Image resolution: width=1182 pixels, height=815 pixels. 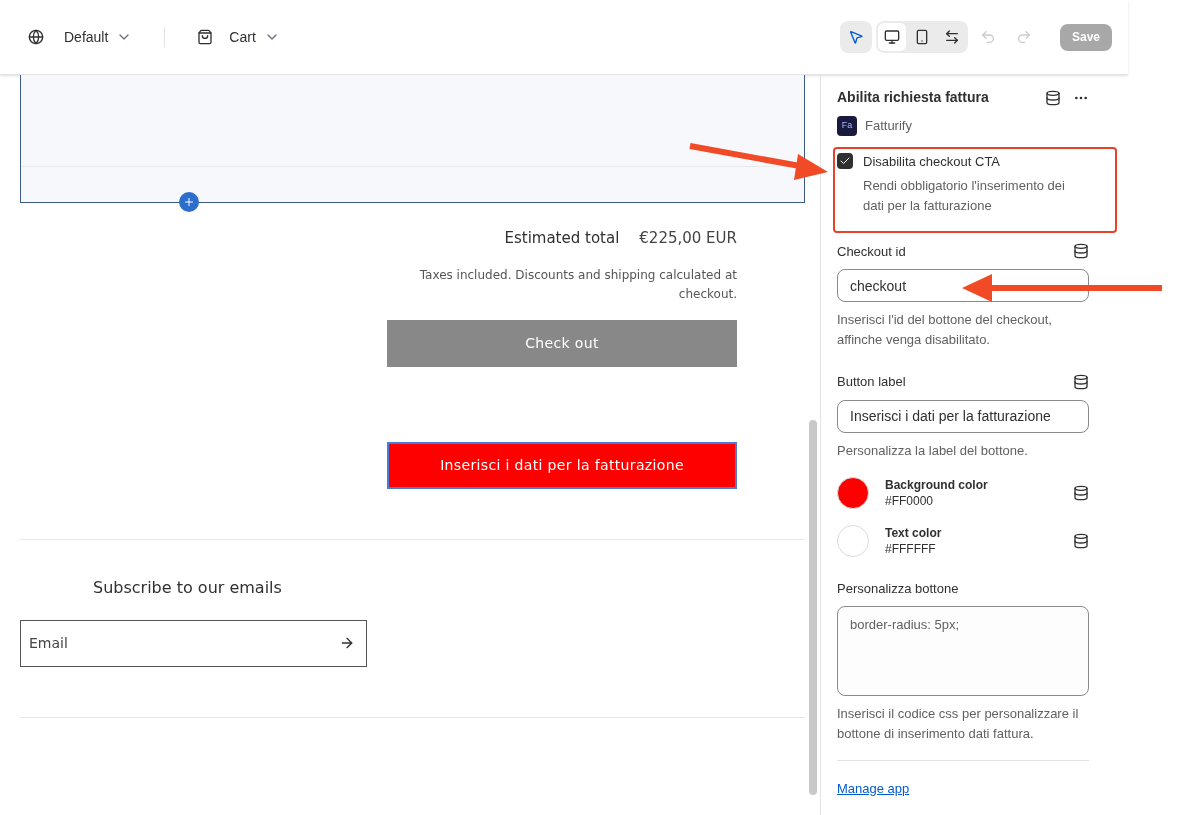 What do you see at coordinates (951, 37) in the screenshot?
I see `arrows-icon` at bounding box center [951, 37].